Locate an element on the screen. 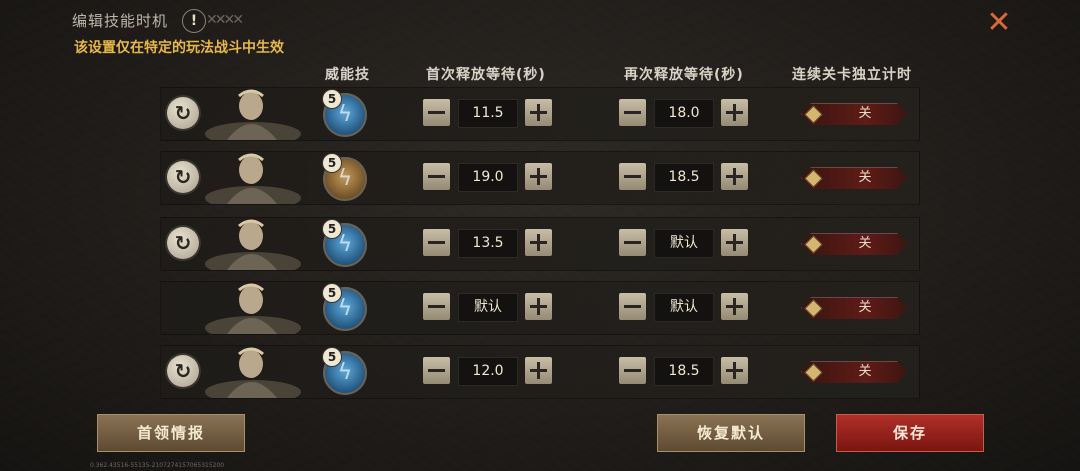  first-wait-stepper: 13.5 is located at coordinates (488, 244).